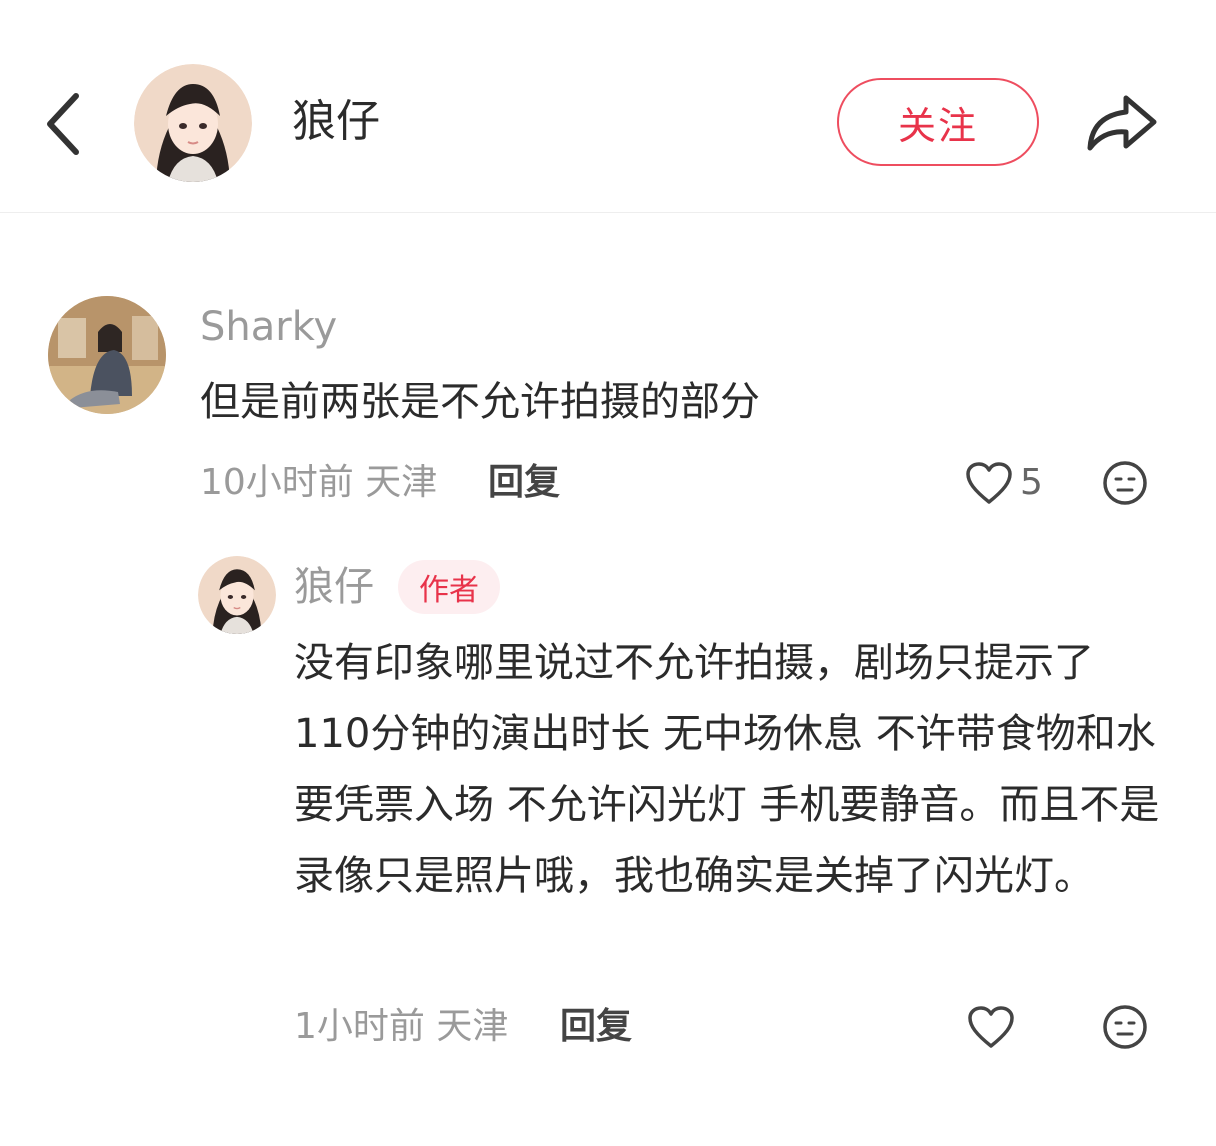  What do you see at coordinates (359, 1026) in the screenshot?
I see `reply-time: 1小时前` at bounding box center [359, 1026].